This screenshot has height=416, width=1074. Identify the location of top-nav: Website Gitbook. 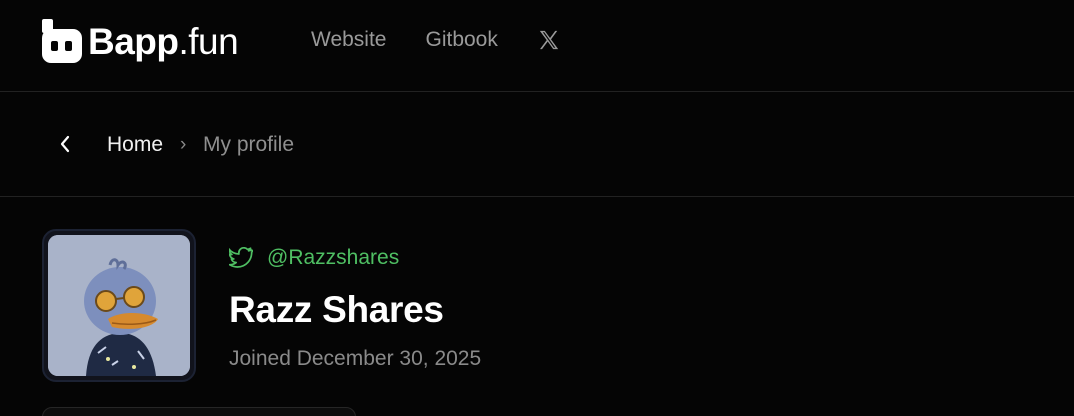
(435, 40).